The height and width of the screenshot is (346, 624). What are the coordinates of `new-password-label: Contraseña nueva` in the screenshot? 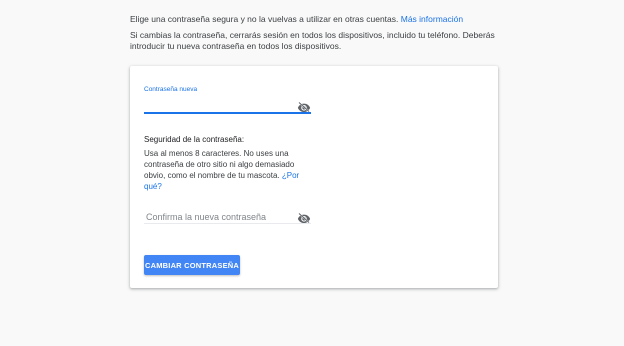 It's located at (171, 89).